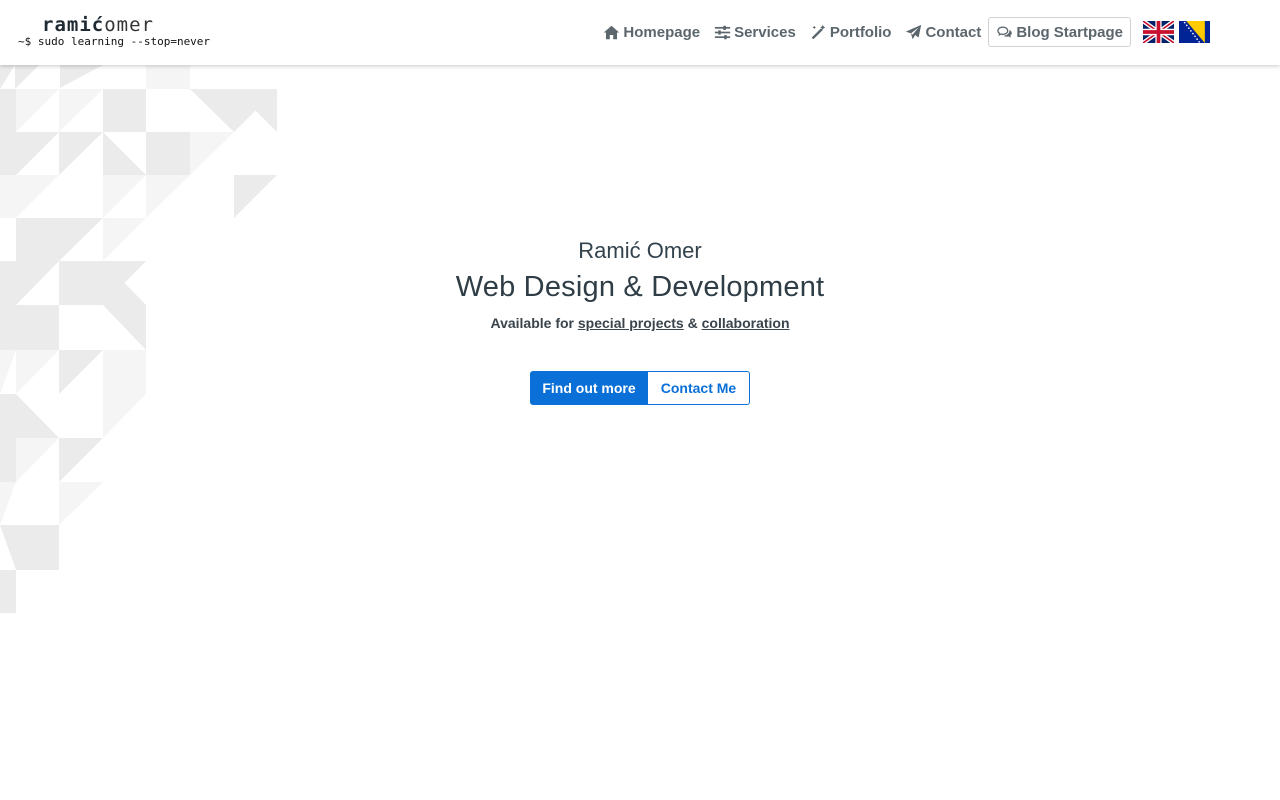 Image resolution: width=1280 pixels, height=800 pixels. I want to click on hero-title: Web Design & Development, so click(640, 287).